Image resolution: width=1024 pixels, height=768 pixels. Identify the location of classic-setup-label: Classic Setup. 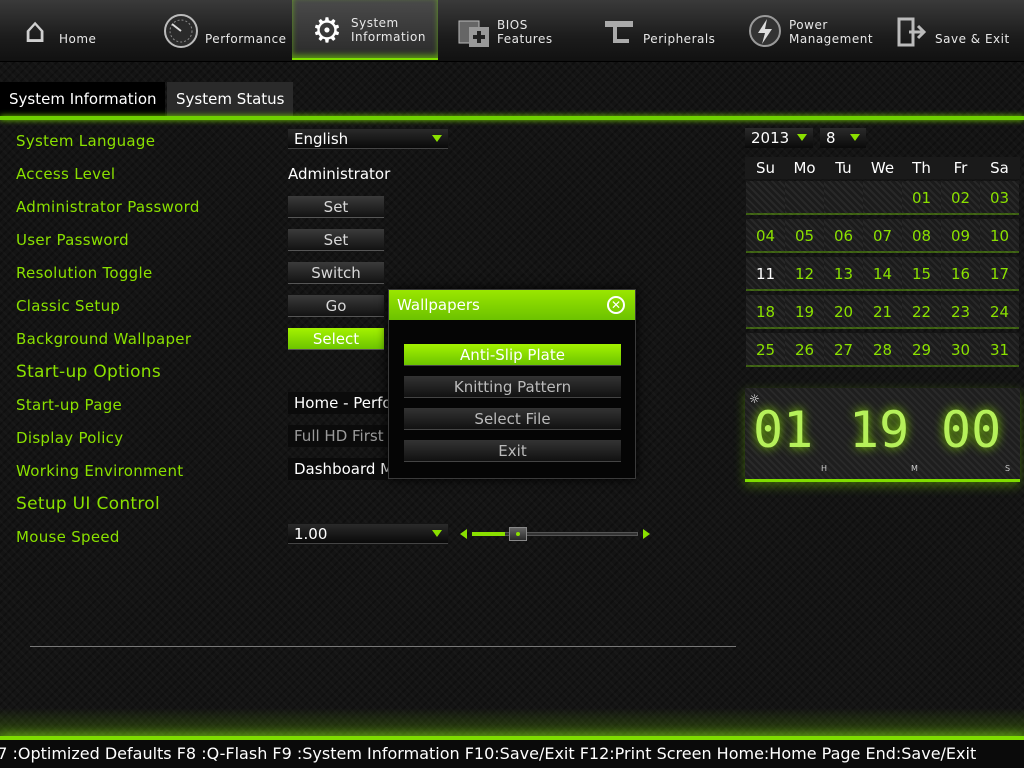
(68, 306).